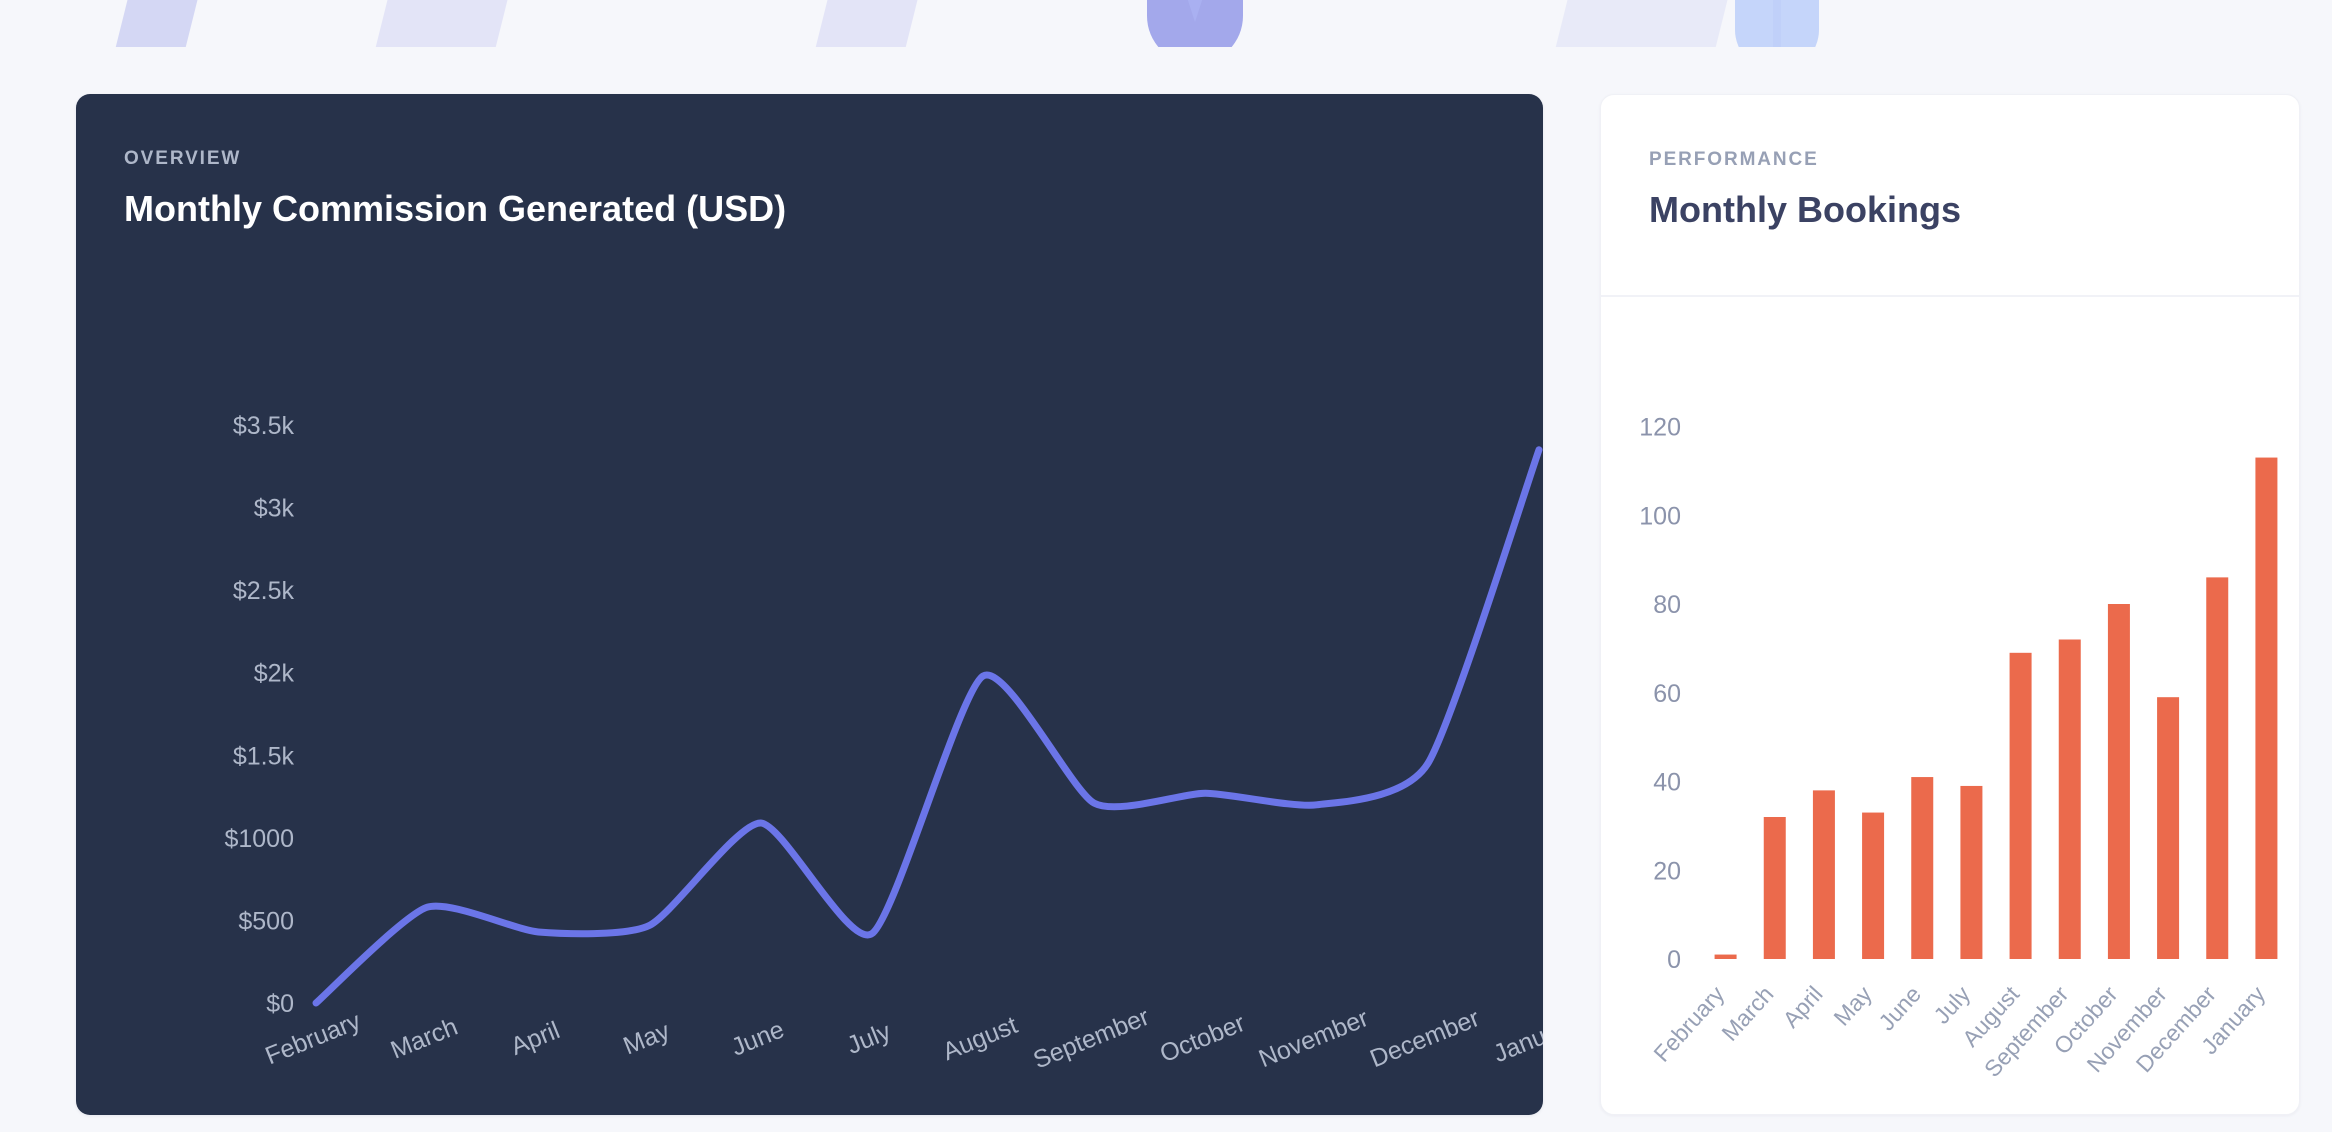 This screenshot has width=2332, height=1132. Describe the element at coordinates (1996, 708) in the screenshot. I see `bookings-series-bars` at that location.